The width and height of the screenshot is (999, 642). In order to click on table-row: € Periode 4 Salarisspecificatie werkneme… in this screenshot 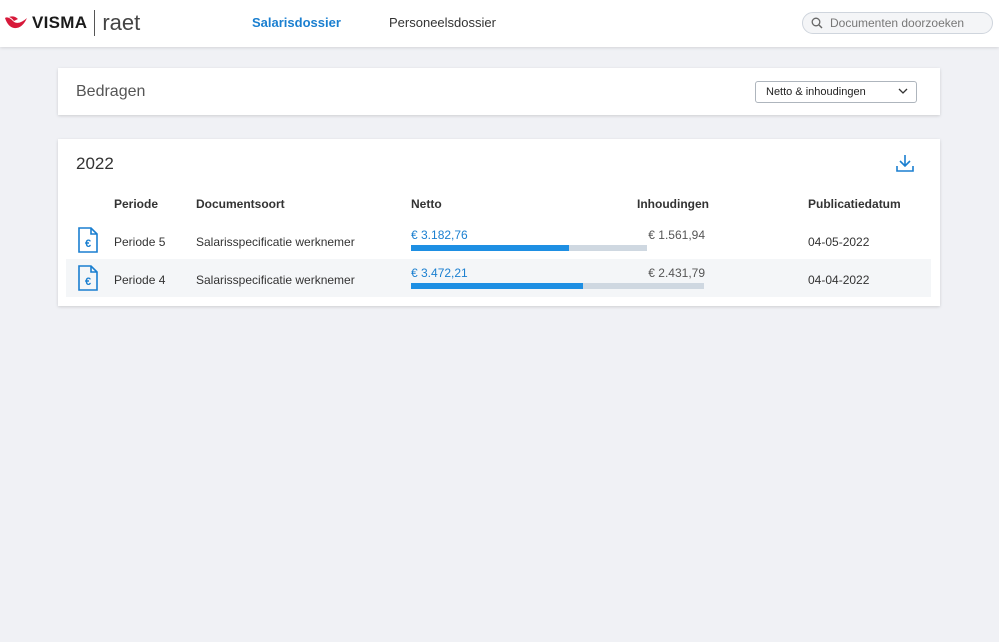, I will do `click(498, 278)`.